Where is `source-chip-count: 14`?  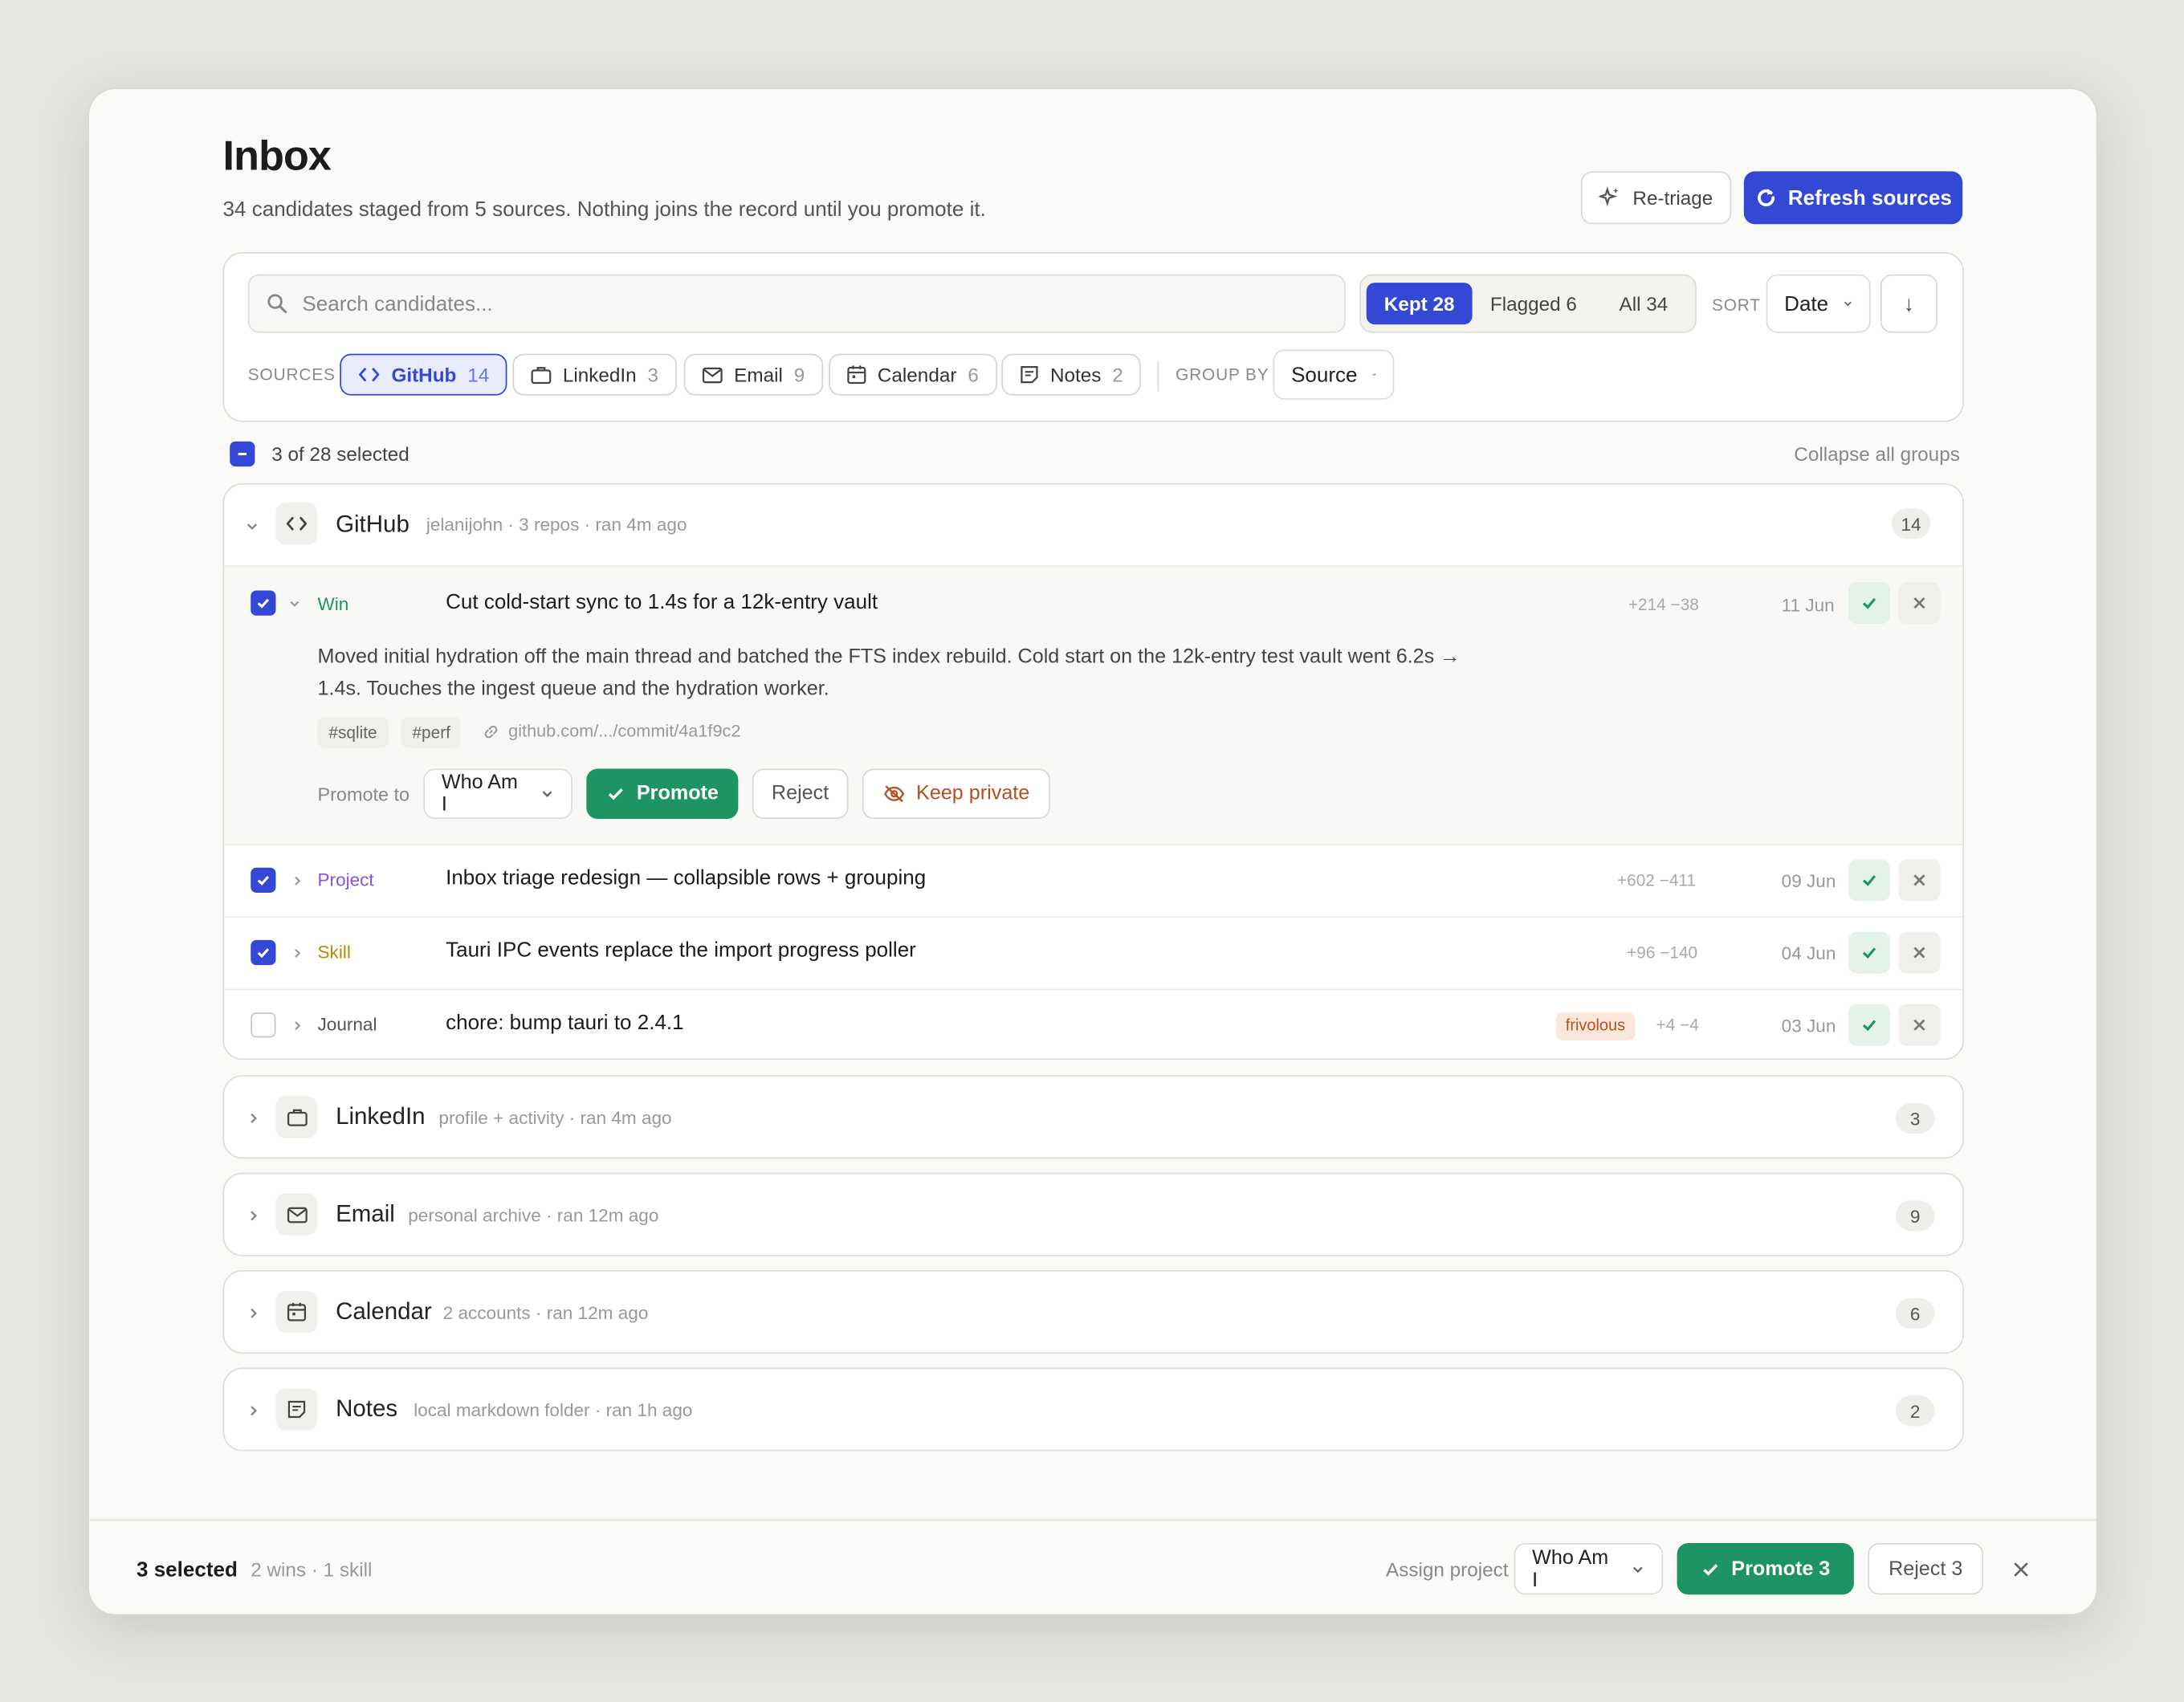
source-chip-count: 14 is located at coordinates (479, 374).